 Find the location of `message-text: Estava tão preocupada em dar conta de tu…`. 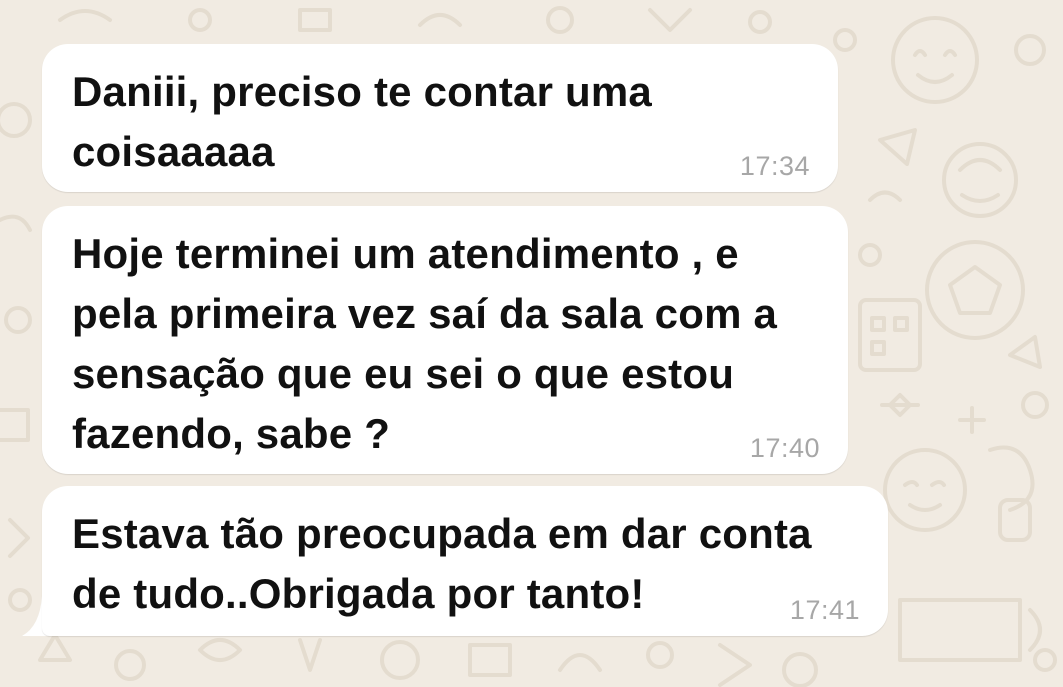

message-text: Estava tão preocupada em dar conta de tu… is located at coordinates (442, 563).